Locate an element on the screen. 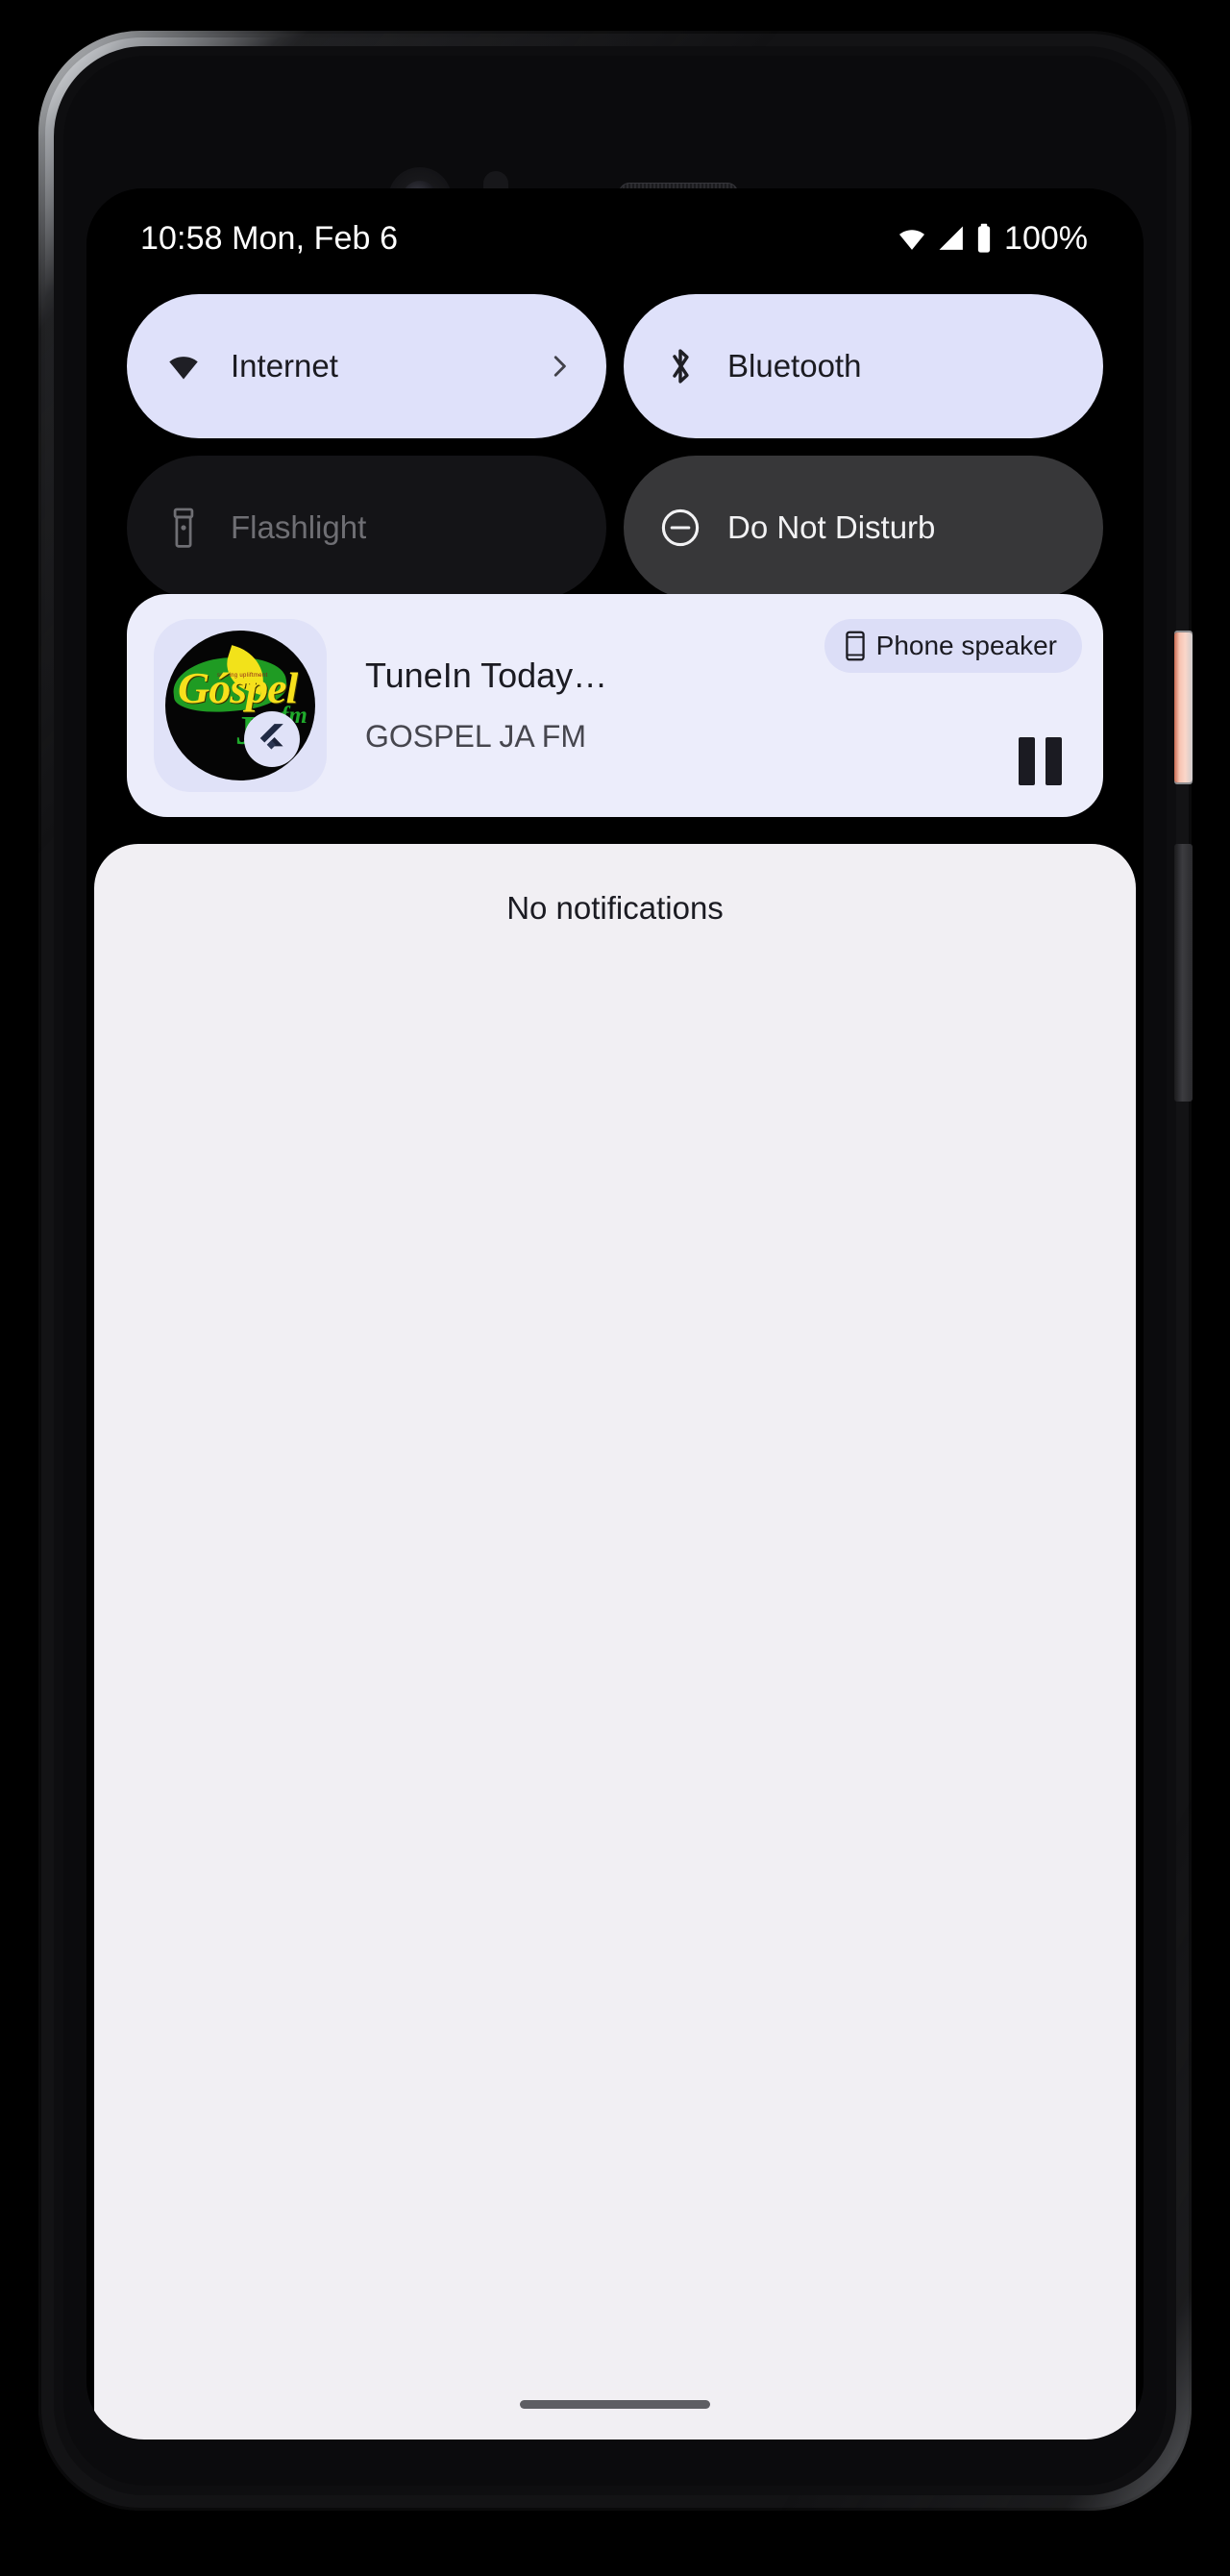 This screenshot has width=1230, height=2576. qs-tile-label: Bluetooth is located at coordinates (795, 366).